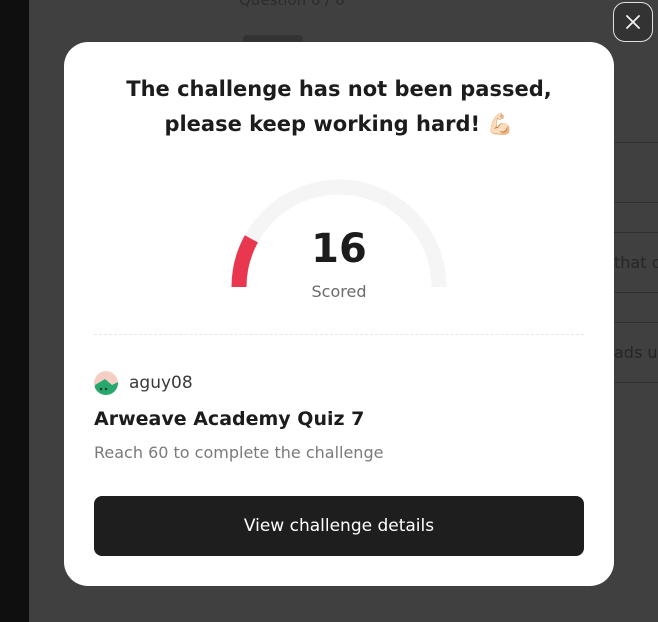 The height and width of the screenshot is (622, 658). I want to click on close-button, so click(633, 22).